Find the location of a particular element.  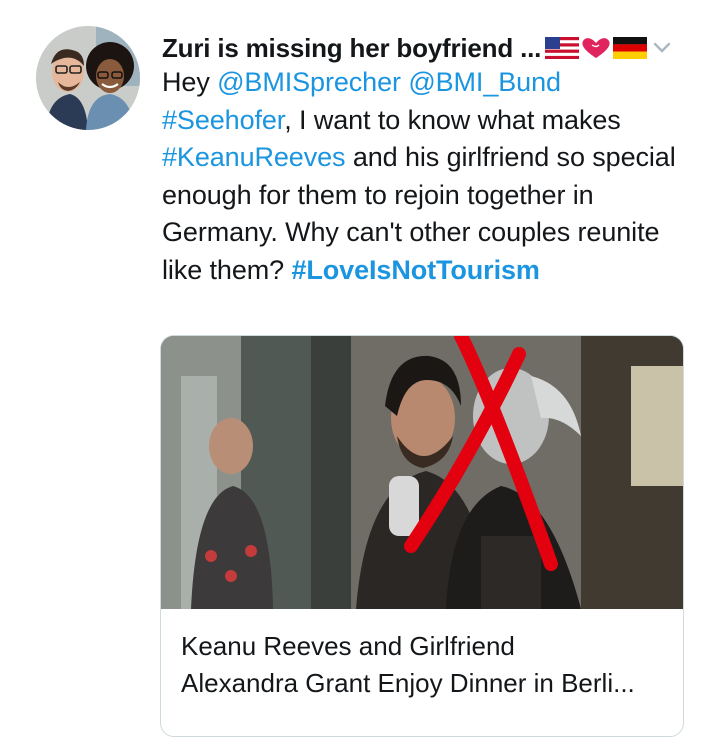

avatar is located at coordinates (88, 78).